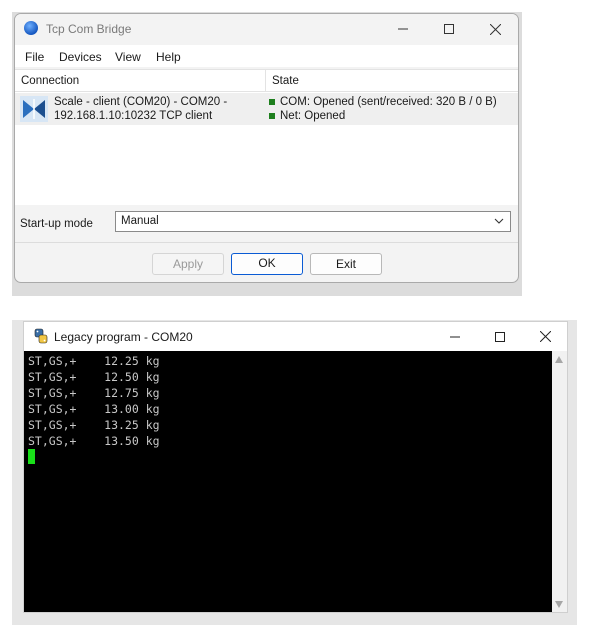 The height and width of the screenshot is (638, 589). What do you see at coordinates (133, 116) in the screenshot?
I see `connection-address: 192.168.1.10:10232 TCP client` at bounding box center [133, 116].